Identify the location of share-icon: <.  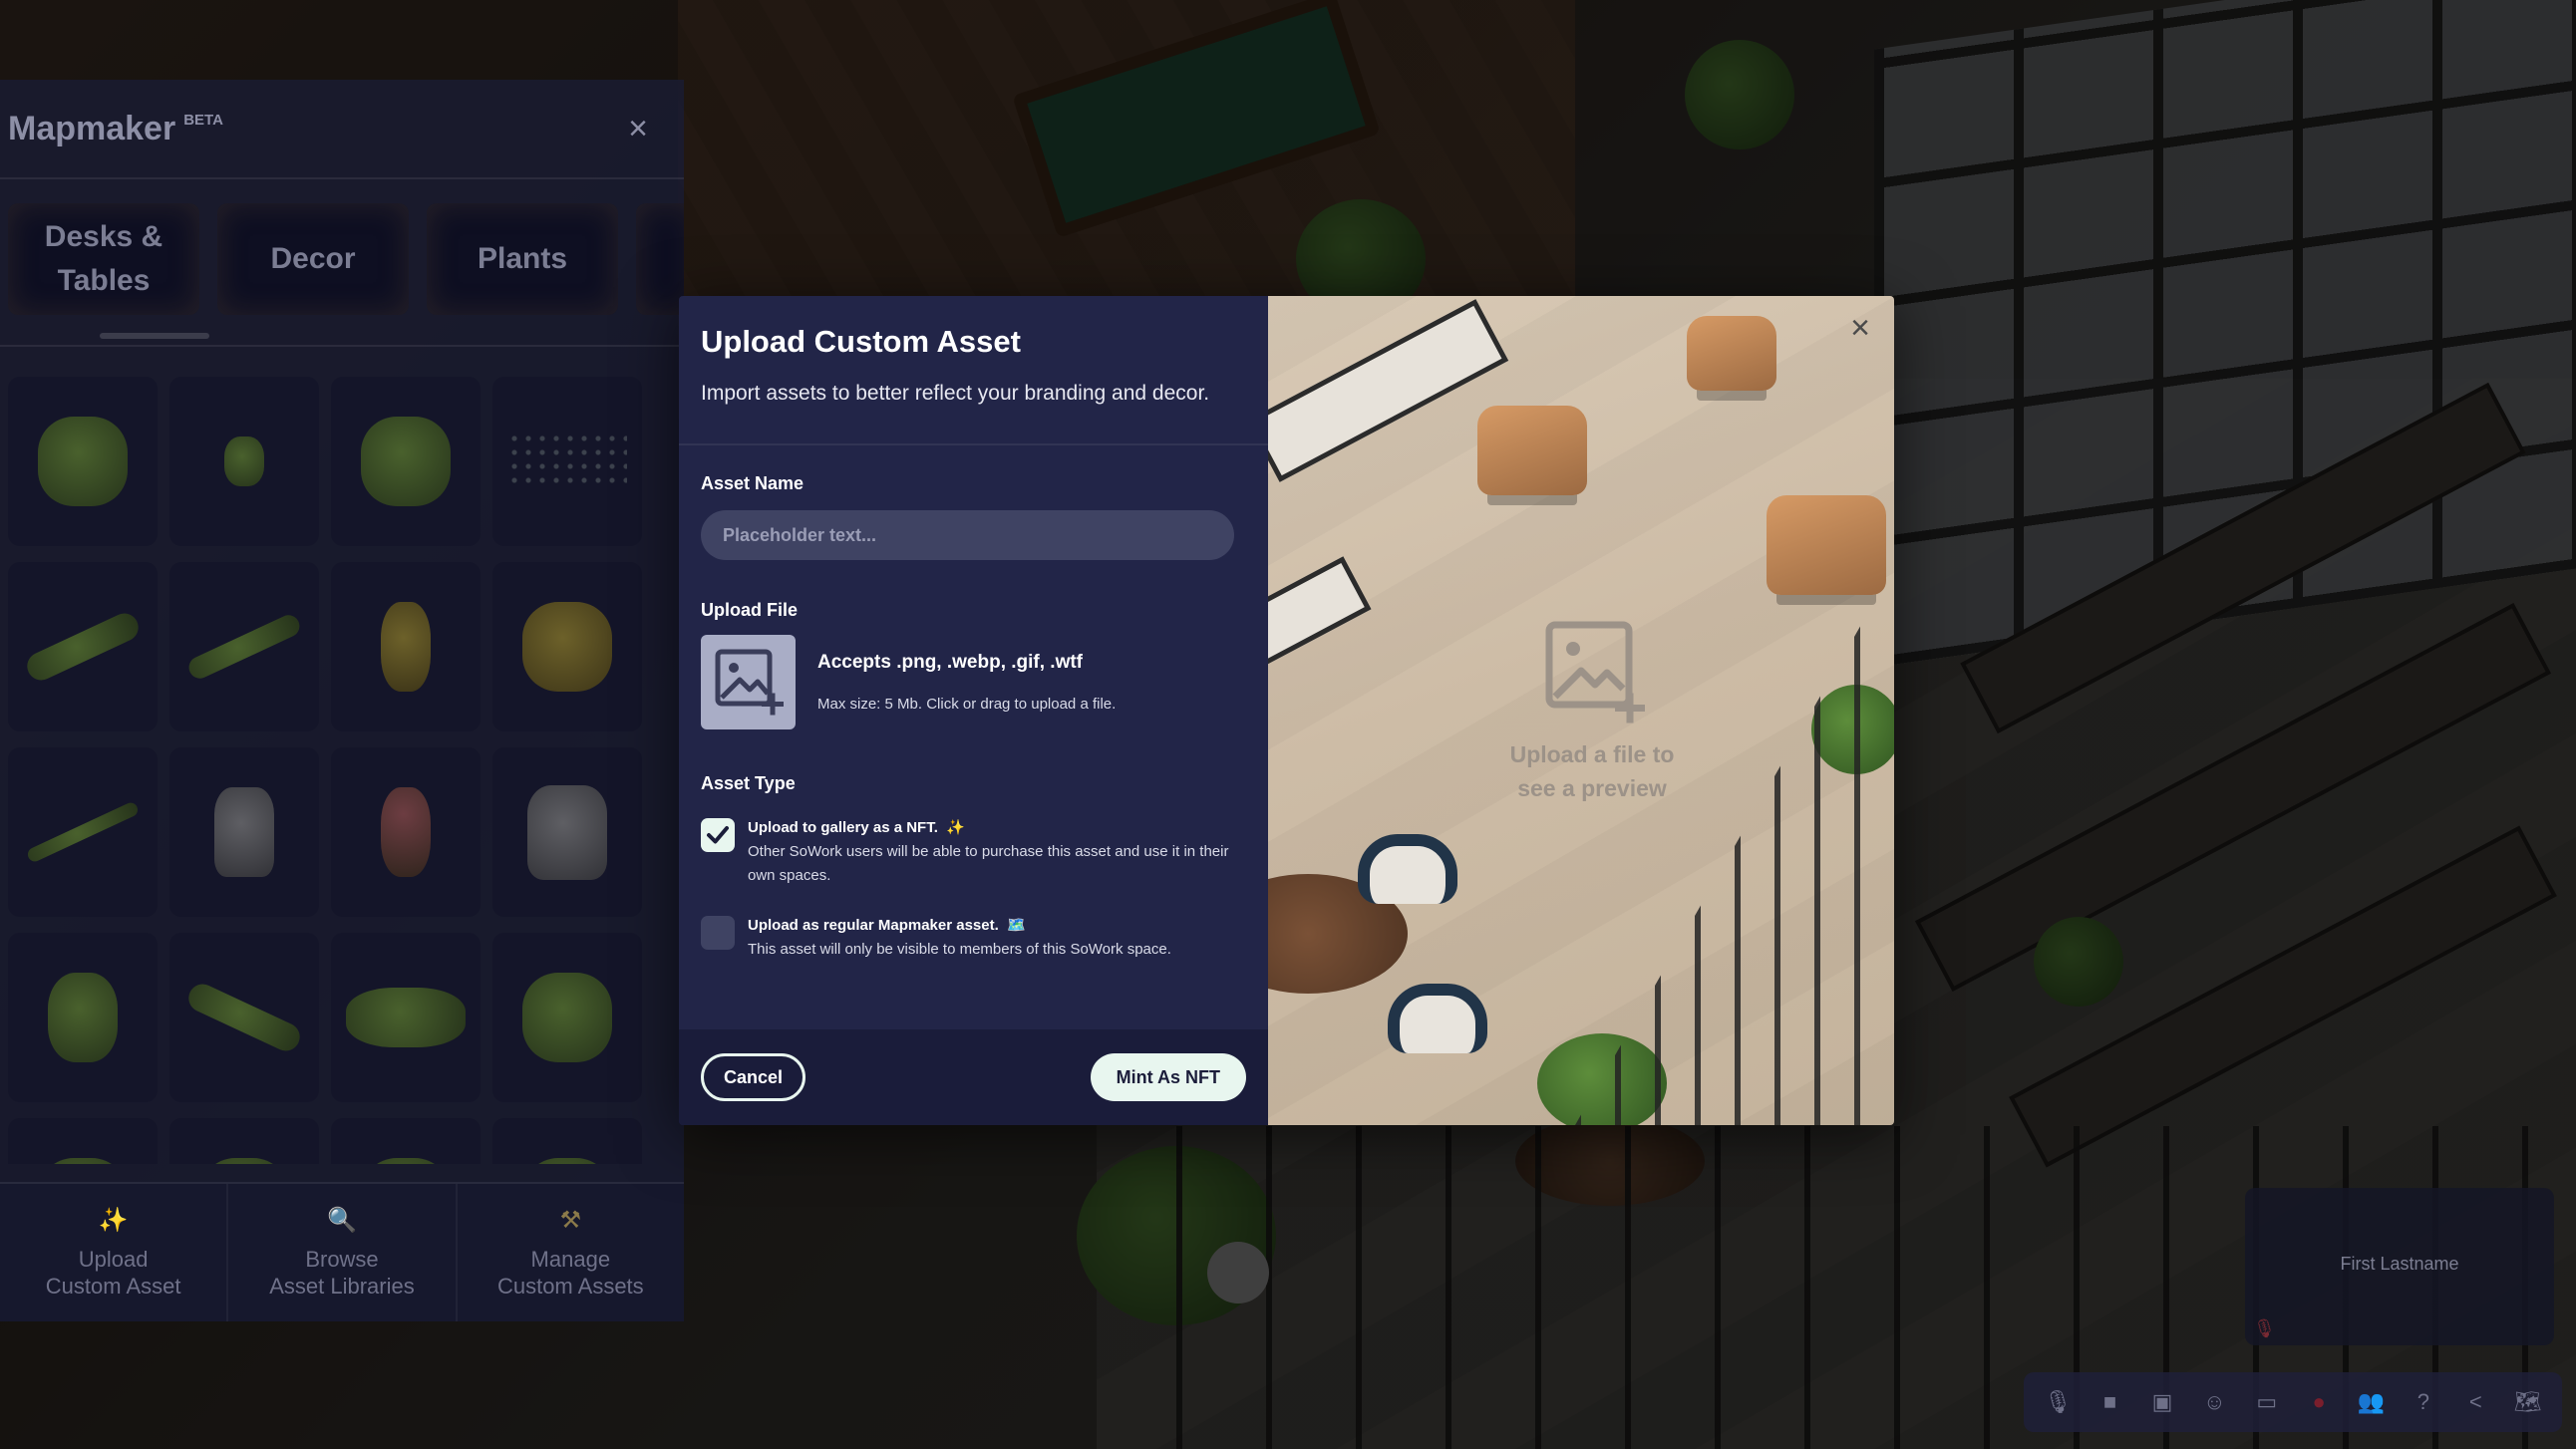
(2475, 1402).